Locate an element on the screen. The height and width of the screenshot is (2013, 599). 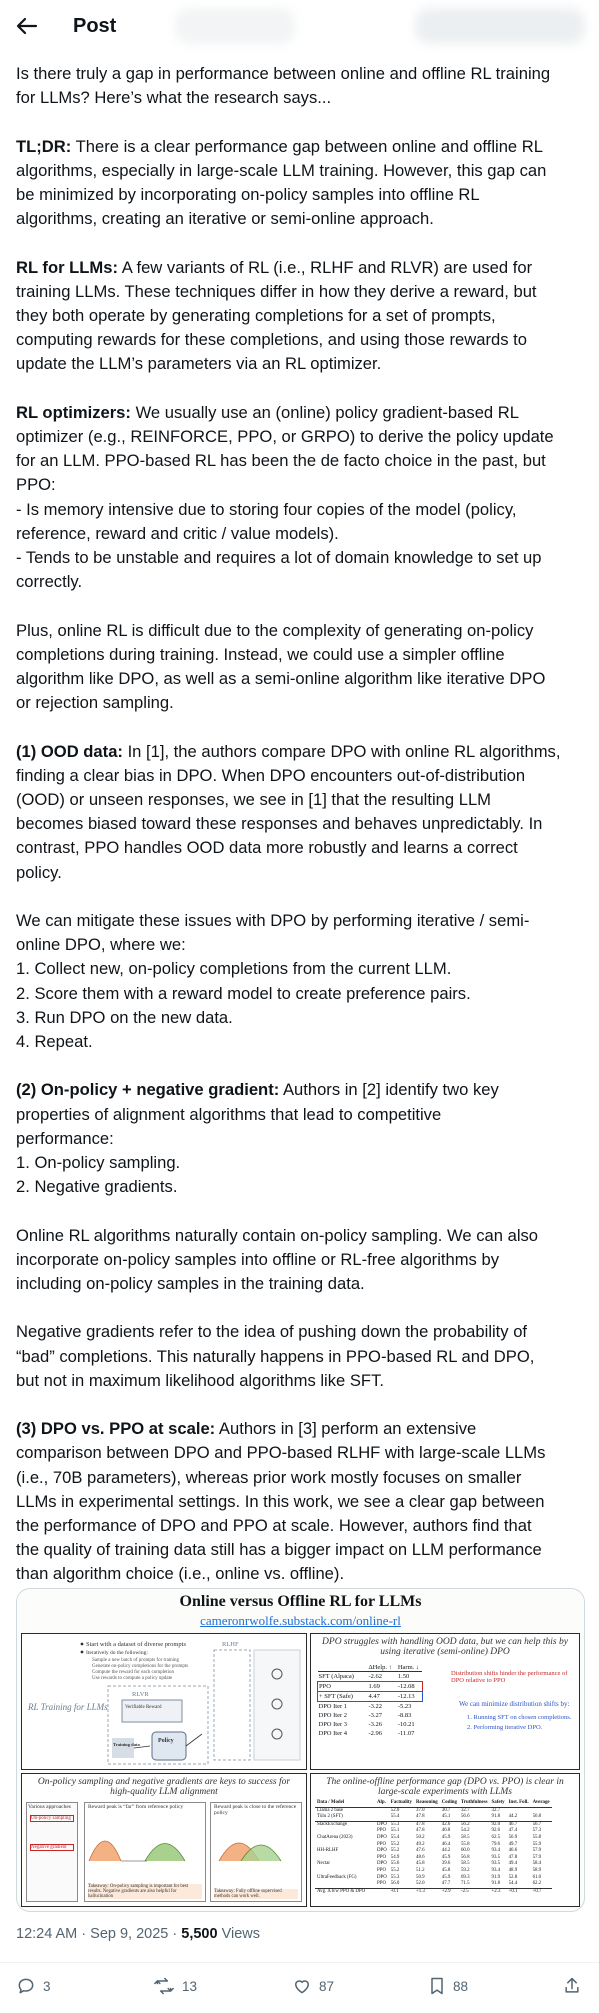
bullet-text: Iteratively do the following: is located at coordinates (117, 1652).